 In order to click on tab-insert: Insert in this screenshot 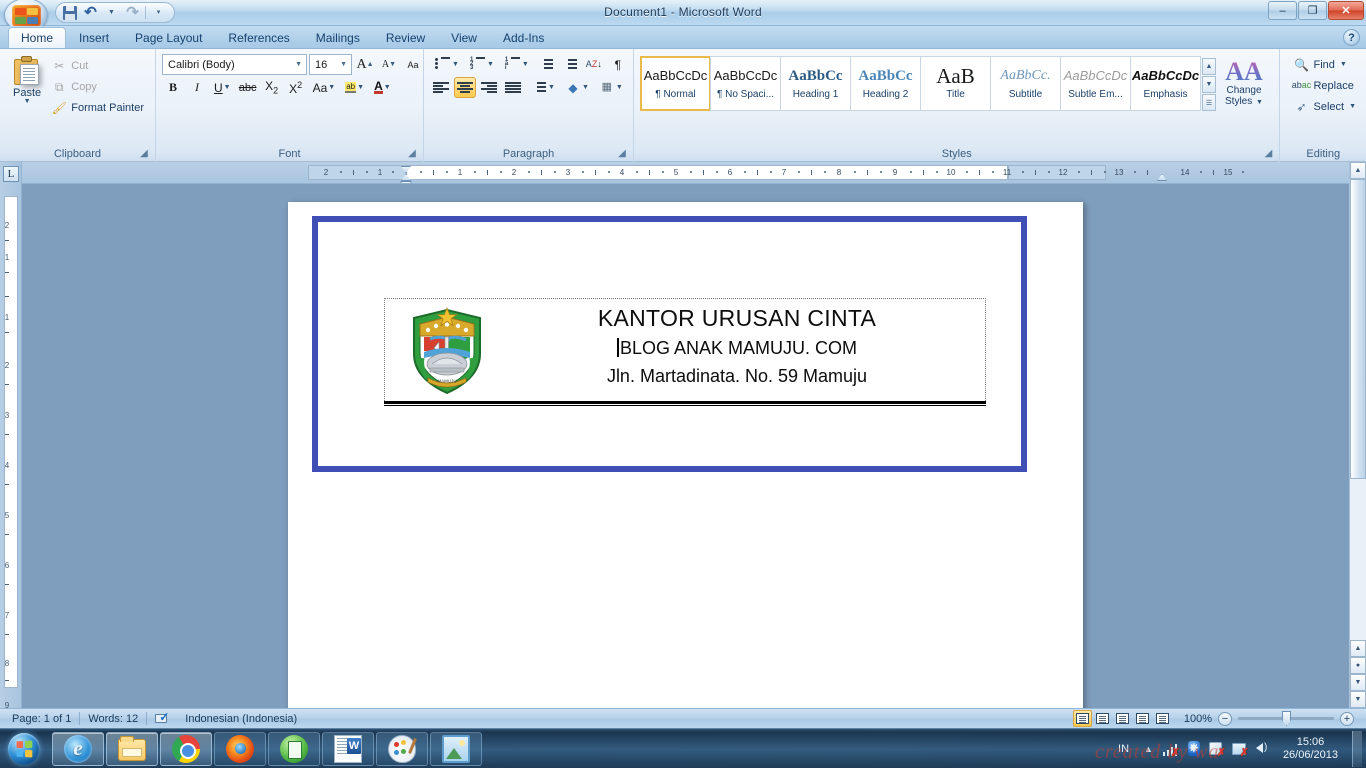, I will do `click(94, 37)`.